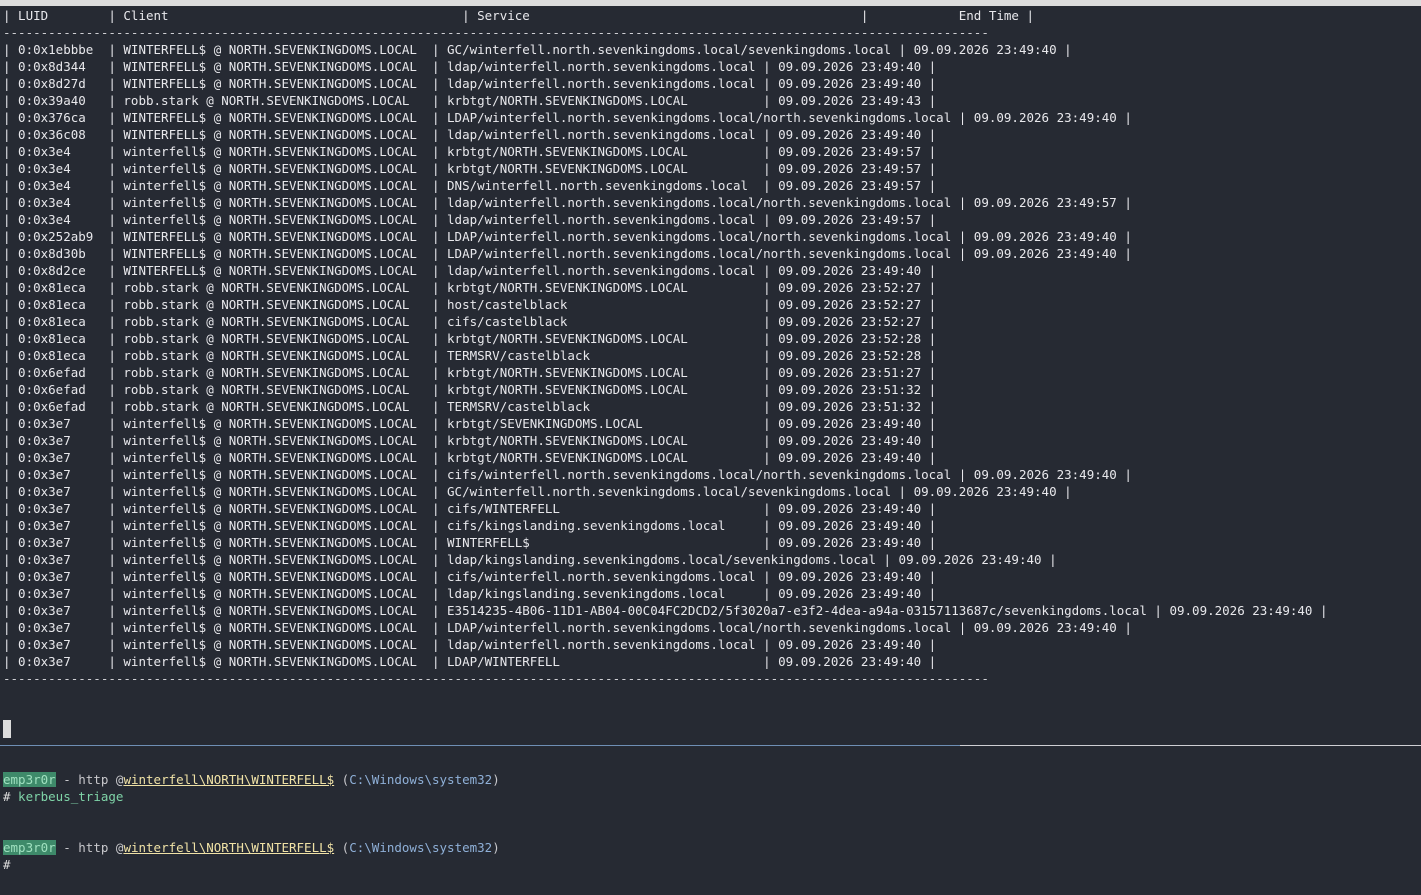 The image size is (1421, 895). What do you see at coordinates (710, 3) in the screenshot?
I see `window-top-strip` at bounding box center [710, 3].